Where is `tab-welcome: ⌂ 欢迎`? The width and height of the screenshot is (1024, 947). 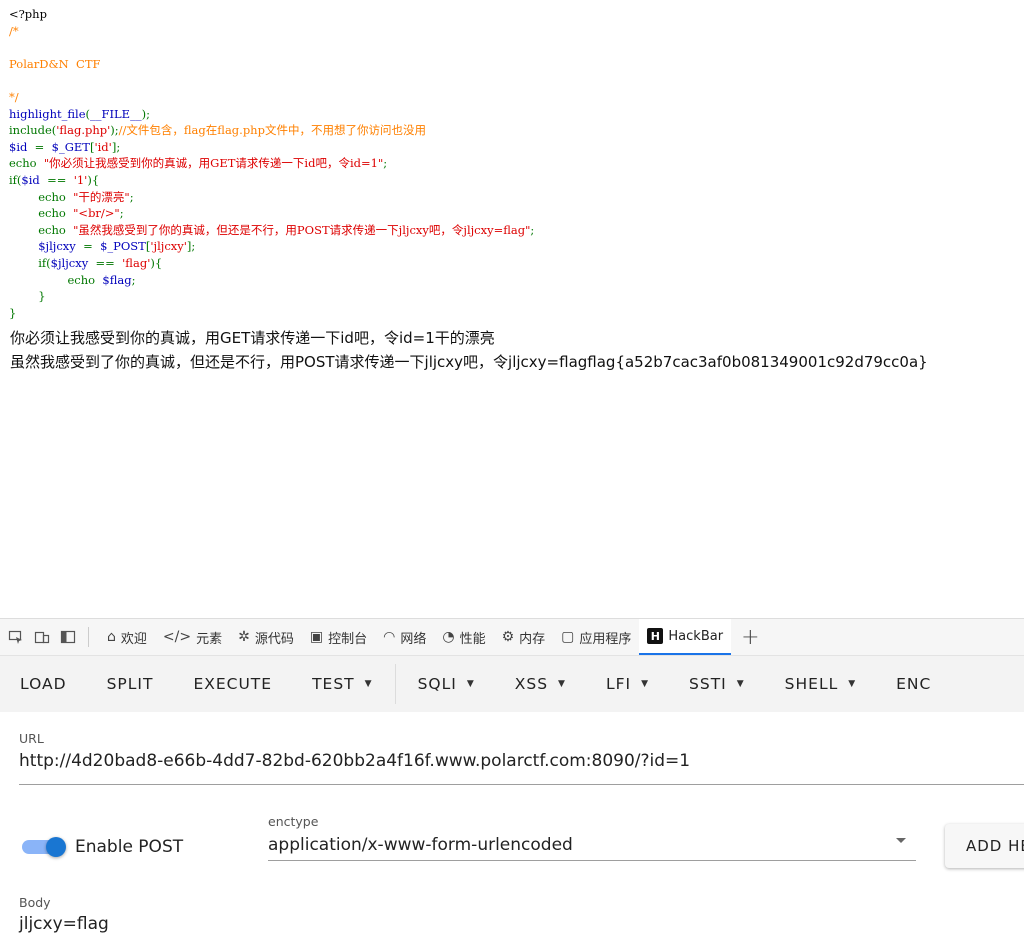 tab-welcome: ⌂ 欢迎 is located at coordinates (127, 637).